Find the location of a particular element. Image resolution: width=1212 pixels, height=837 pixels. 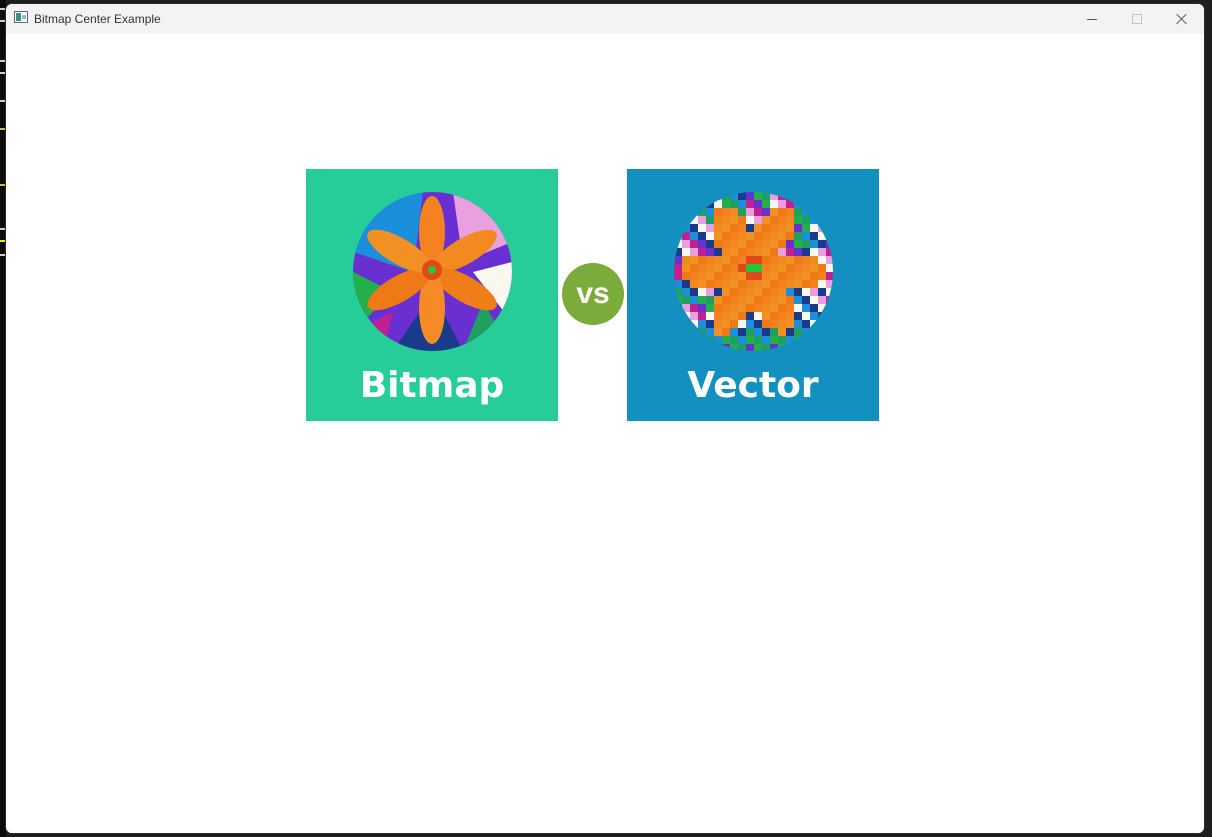

window-title: Bitmap Center Example is located at coordinates (97, 19).